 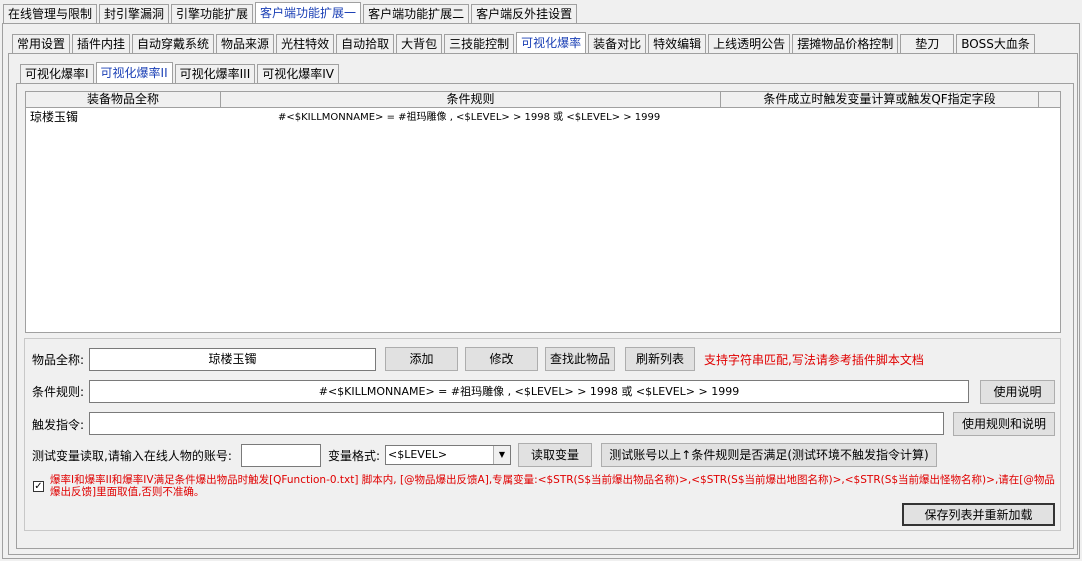 What do you see at coordinates (50, 13) in the screenshot?
I see `tab-online-management: 在线管理与限制` at bounding box center [50, 13].